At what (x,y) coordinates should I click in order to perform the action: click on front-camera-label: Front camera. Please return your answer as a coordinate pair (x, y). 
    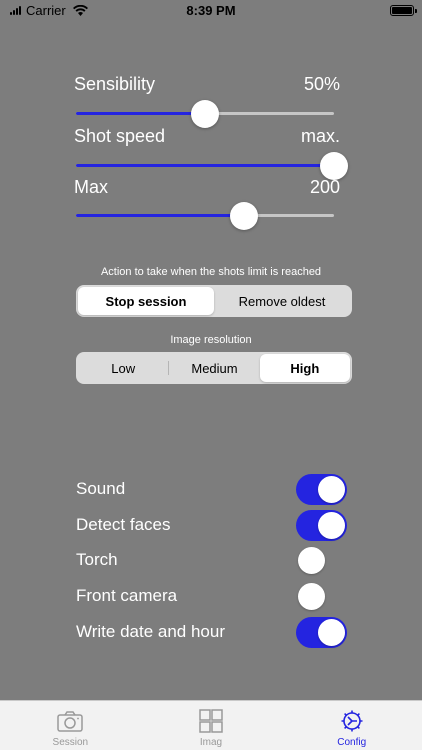
    Looking at the image, I should click on (127, 595).